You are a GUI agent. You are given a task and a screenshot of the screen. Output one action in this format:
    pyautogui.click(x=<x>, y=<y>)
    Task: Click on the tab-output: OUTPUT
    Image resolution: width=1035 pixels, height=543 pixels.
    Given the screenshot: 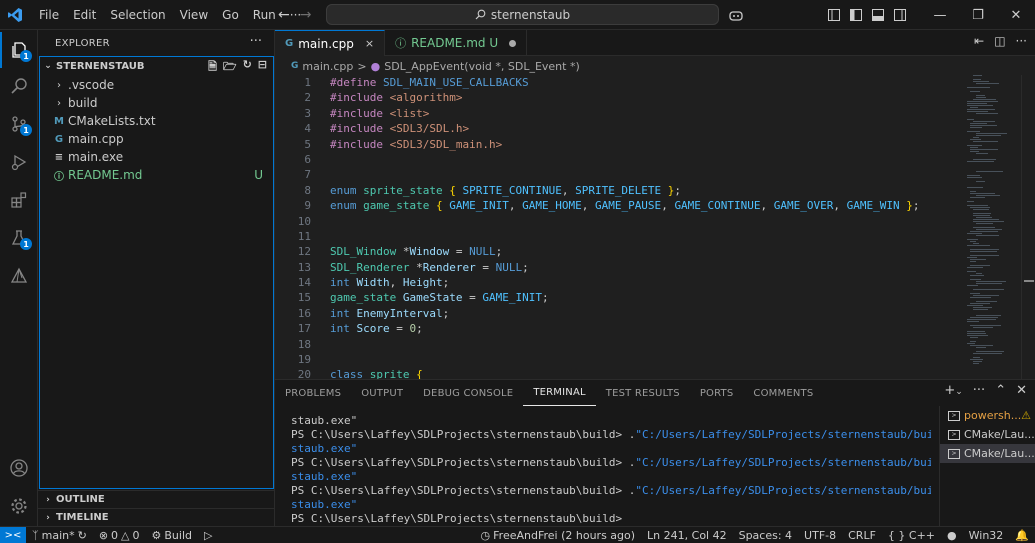 What is the action you would take?
    pyautogui.click(x=382, y=393)
    